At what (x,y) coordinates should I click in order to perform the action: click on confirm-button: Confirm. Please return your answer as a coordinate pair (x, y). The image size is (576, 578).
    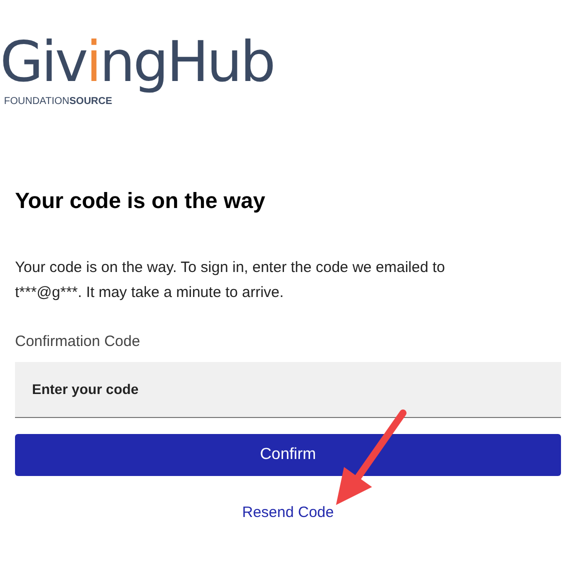
    Looking at the image, I should click on (288, 455).